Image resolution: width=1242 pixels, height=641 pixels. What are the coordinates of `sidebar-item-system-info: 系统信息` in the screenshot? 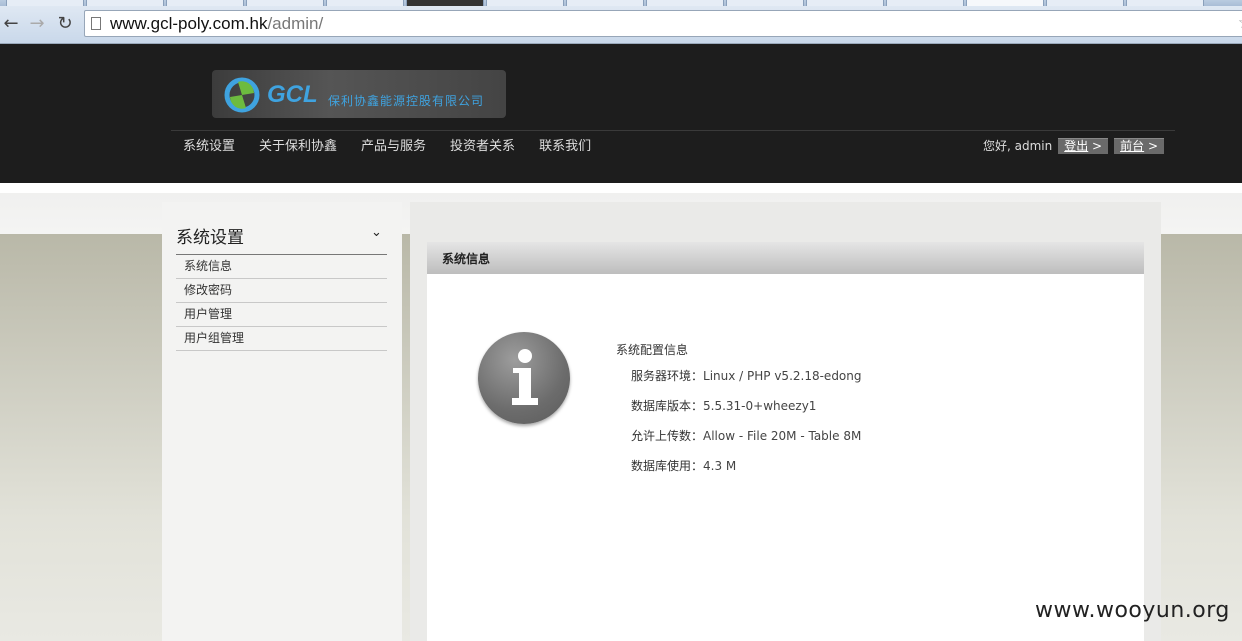 It's located at (281, 267).